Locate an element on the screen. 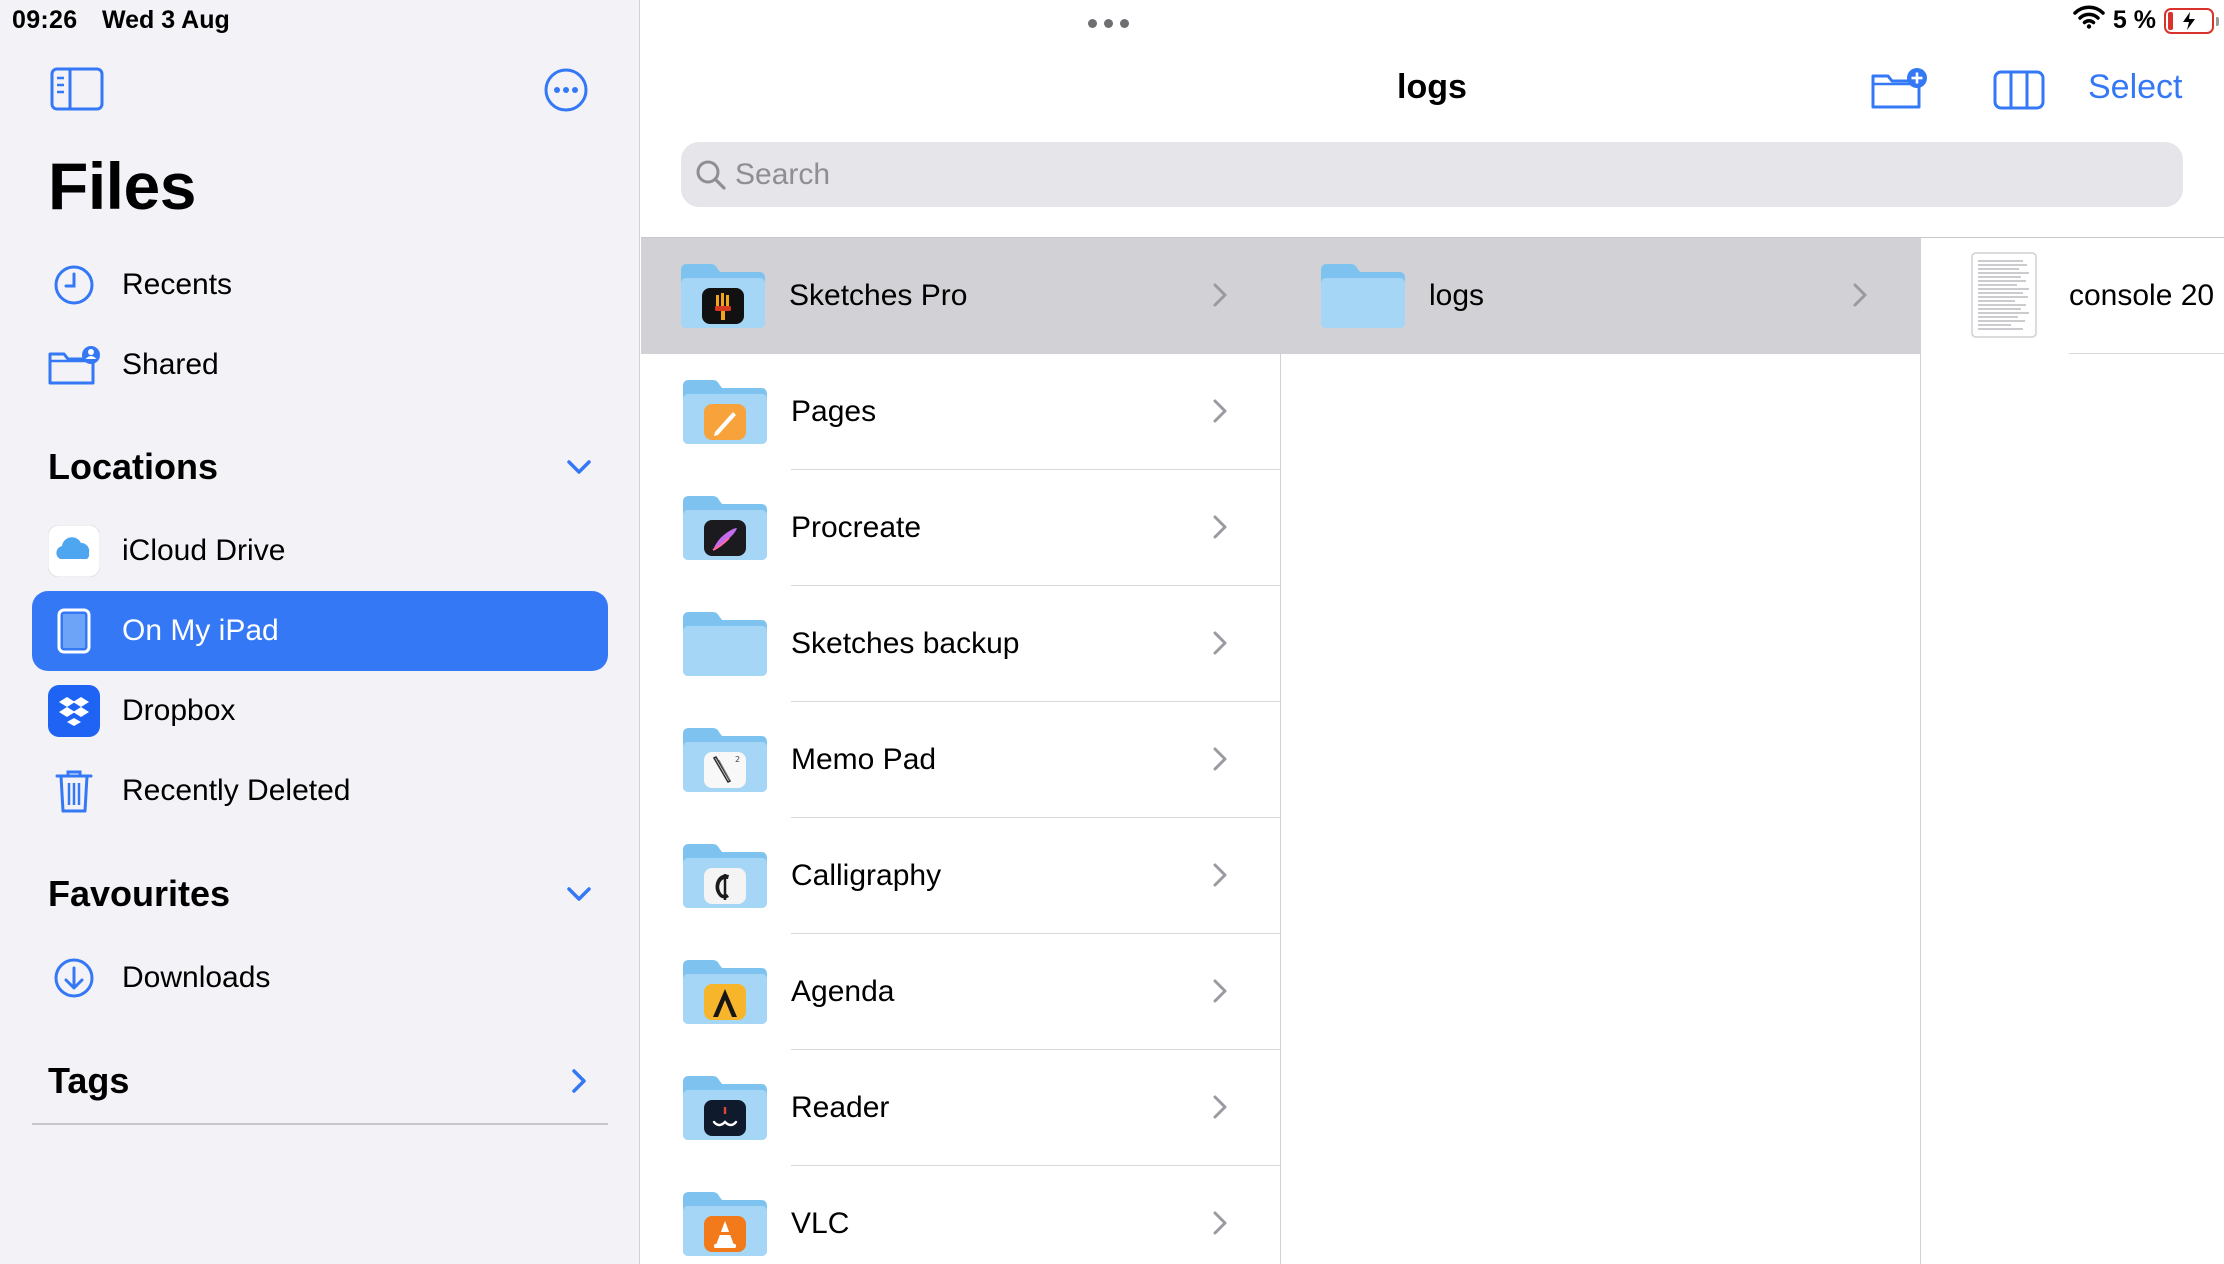 The width and height of the screenshot is (2224, 1264). list-item: 2 Memo Pad is located at coordinates (960, 760).